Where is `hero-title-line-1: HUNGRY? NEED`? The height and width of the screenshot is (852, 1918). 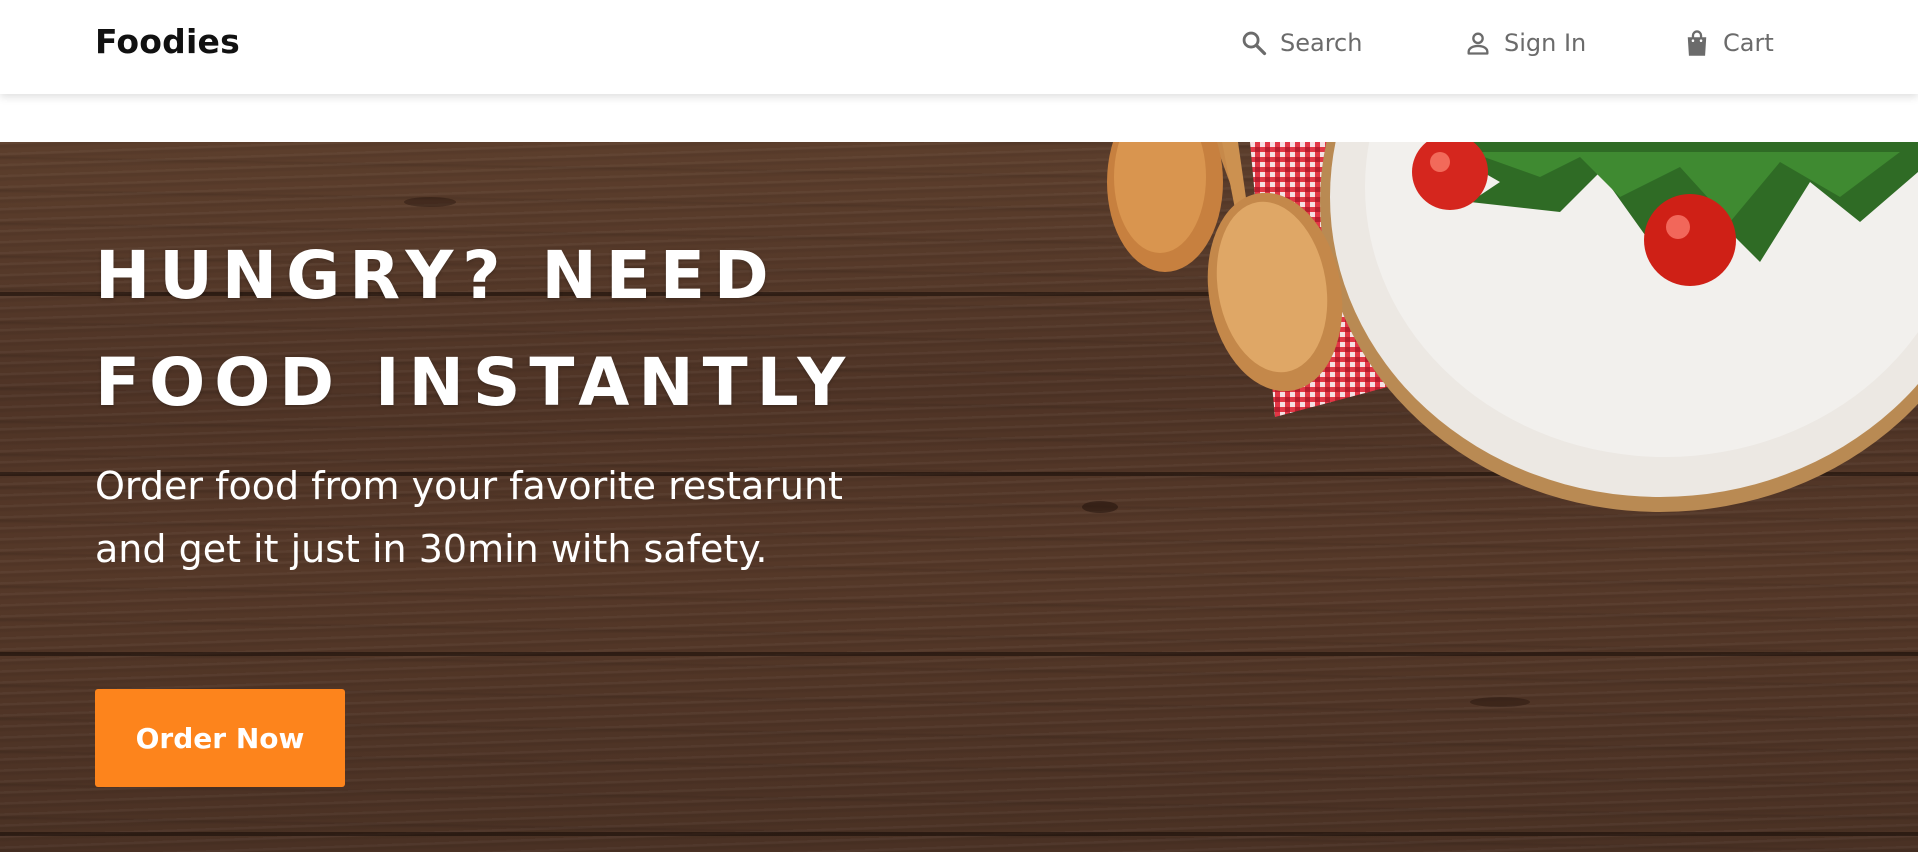
hero-title-line-1: HUNGRY? NEED is located at coordinates (436, 275).